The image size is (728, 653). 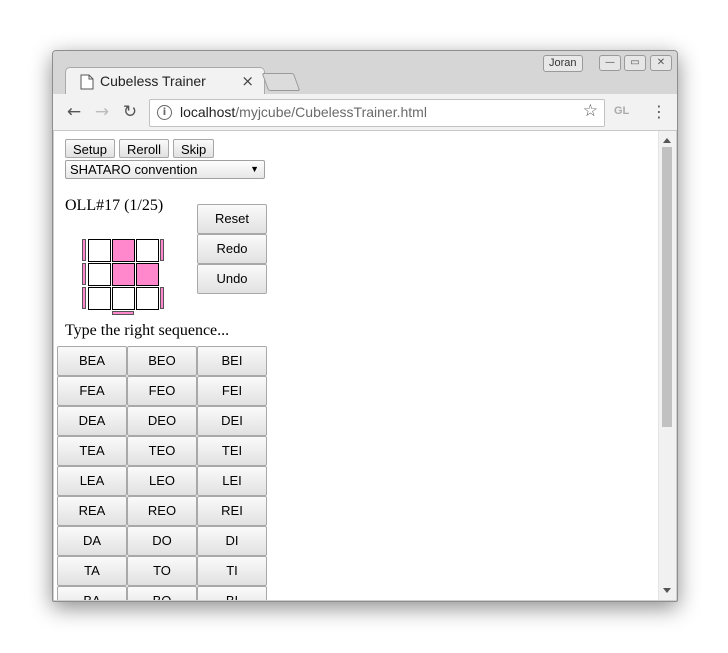 What do you see at coordinates (162, 481) in the screenshot?
I see `sequence-button: LEO` at bounding box center [162, 481].